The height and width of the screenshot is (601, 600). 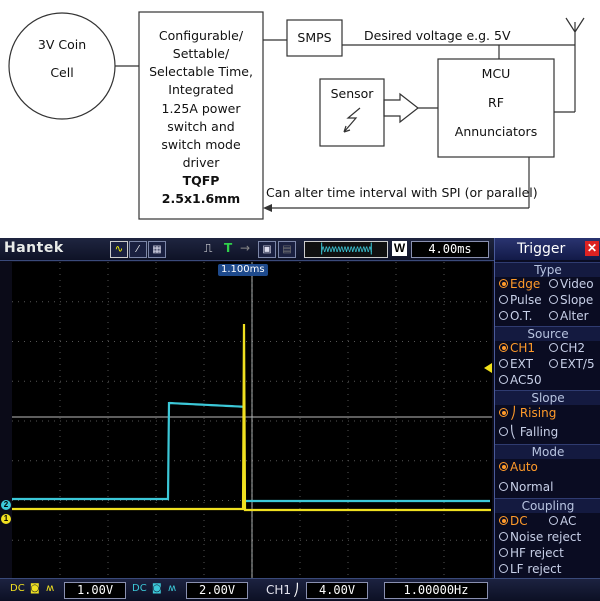 I want to click on ch2-bw-icon: ʍ, so click(x=172, y=588).